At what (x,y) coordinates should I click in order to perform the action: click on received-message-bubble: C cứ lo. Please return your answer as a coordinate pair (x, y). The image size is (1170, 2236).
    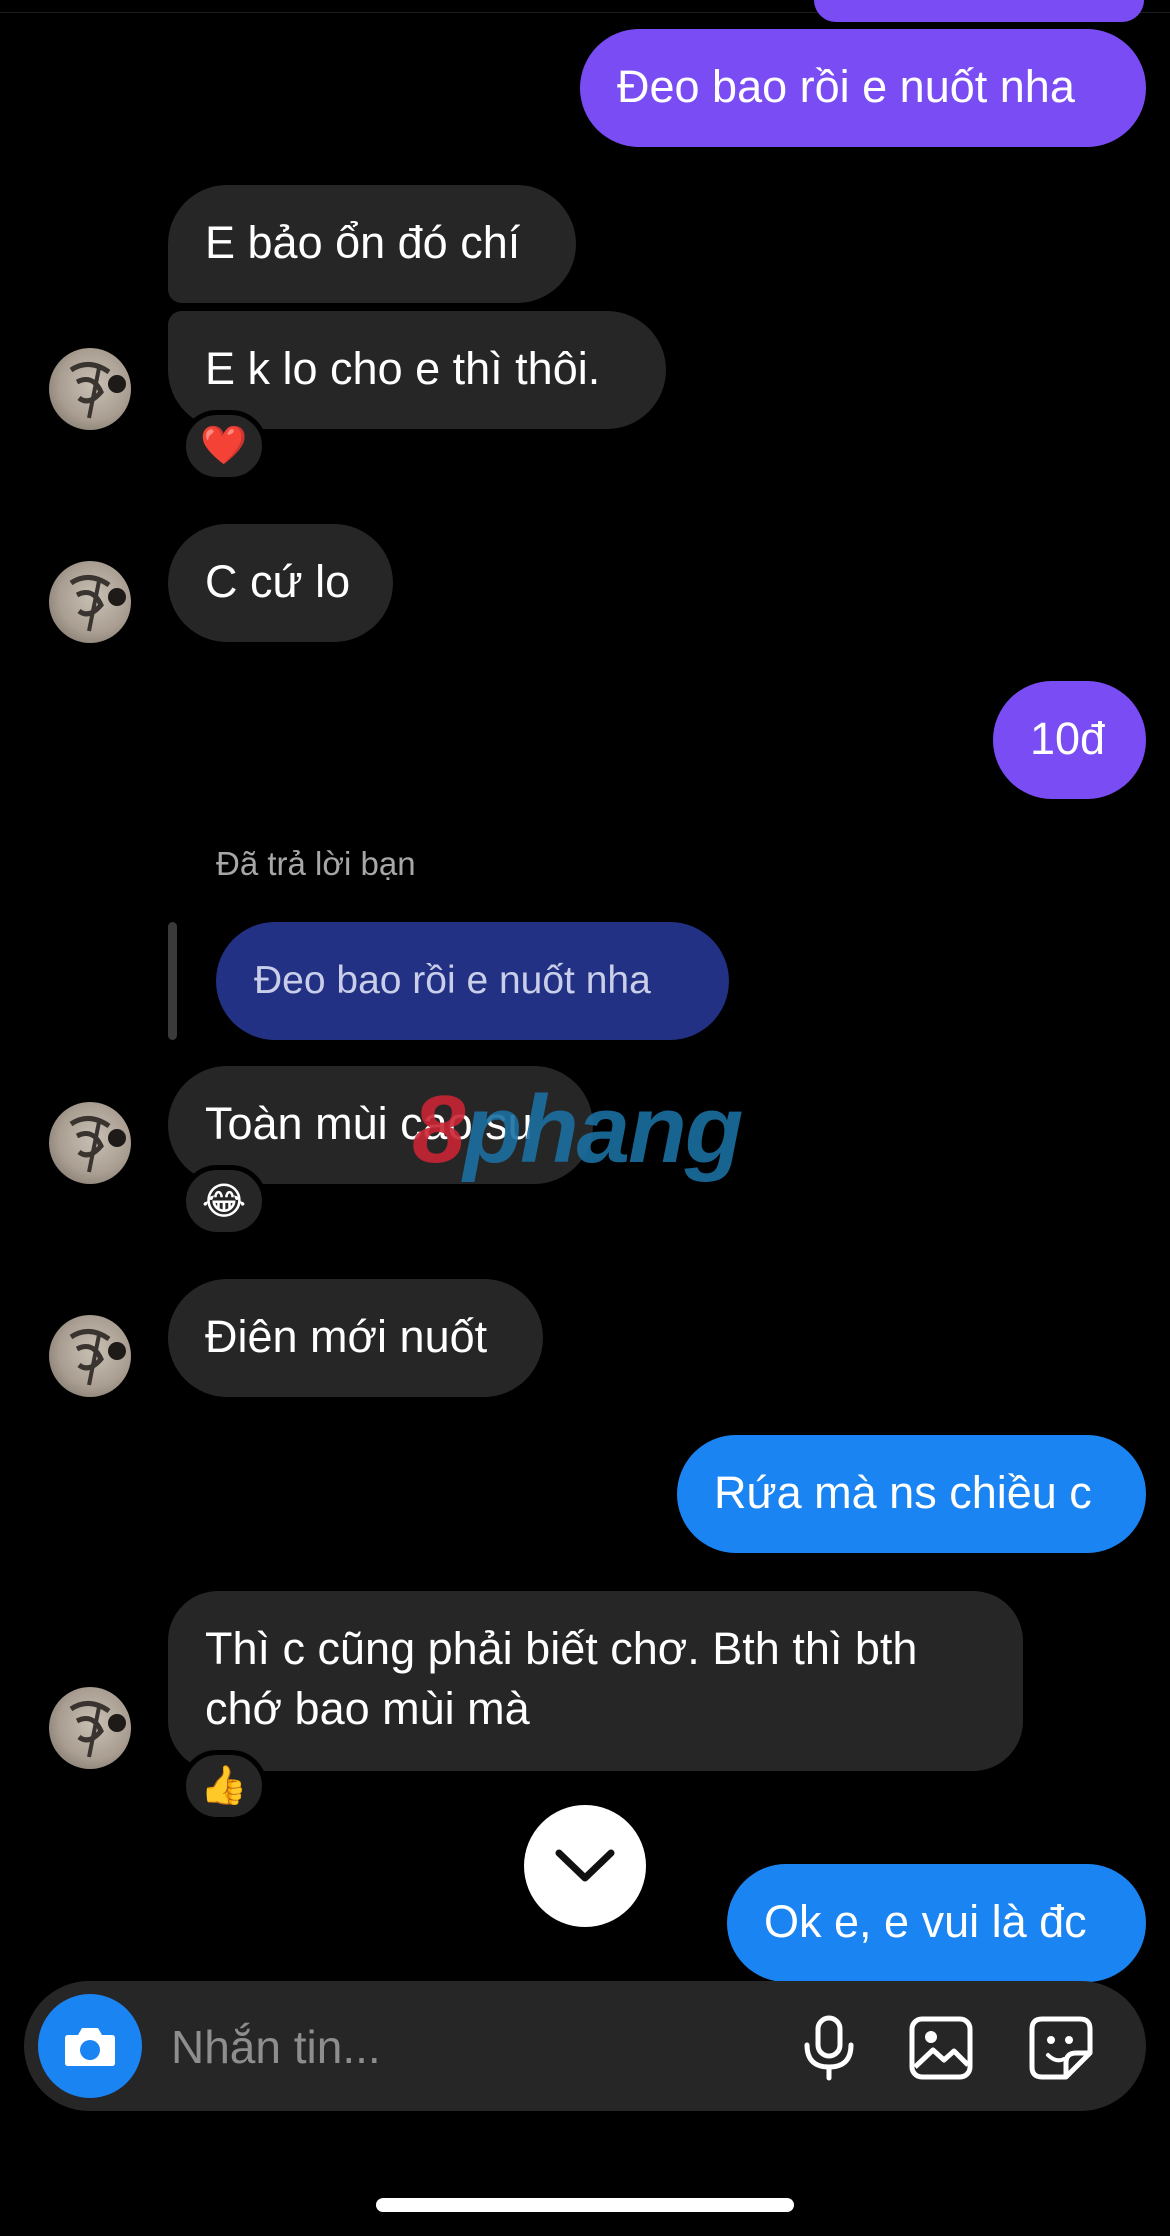
    Looking at the image, I should click on (280, 583).